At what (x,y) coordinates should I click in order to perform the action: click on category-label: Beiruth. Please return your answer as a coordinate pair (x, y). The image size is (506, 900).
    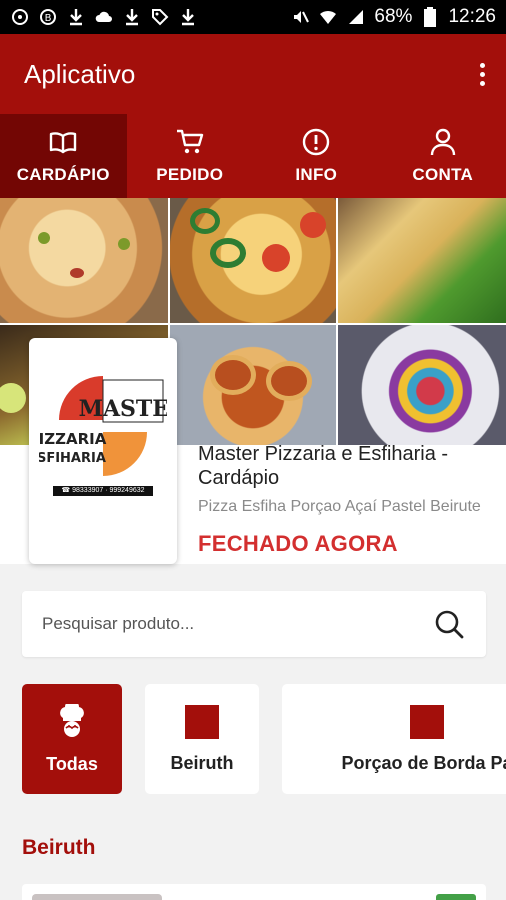
    Looking at the image, I should click on (202, 762).